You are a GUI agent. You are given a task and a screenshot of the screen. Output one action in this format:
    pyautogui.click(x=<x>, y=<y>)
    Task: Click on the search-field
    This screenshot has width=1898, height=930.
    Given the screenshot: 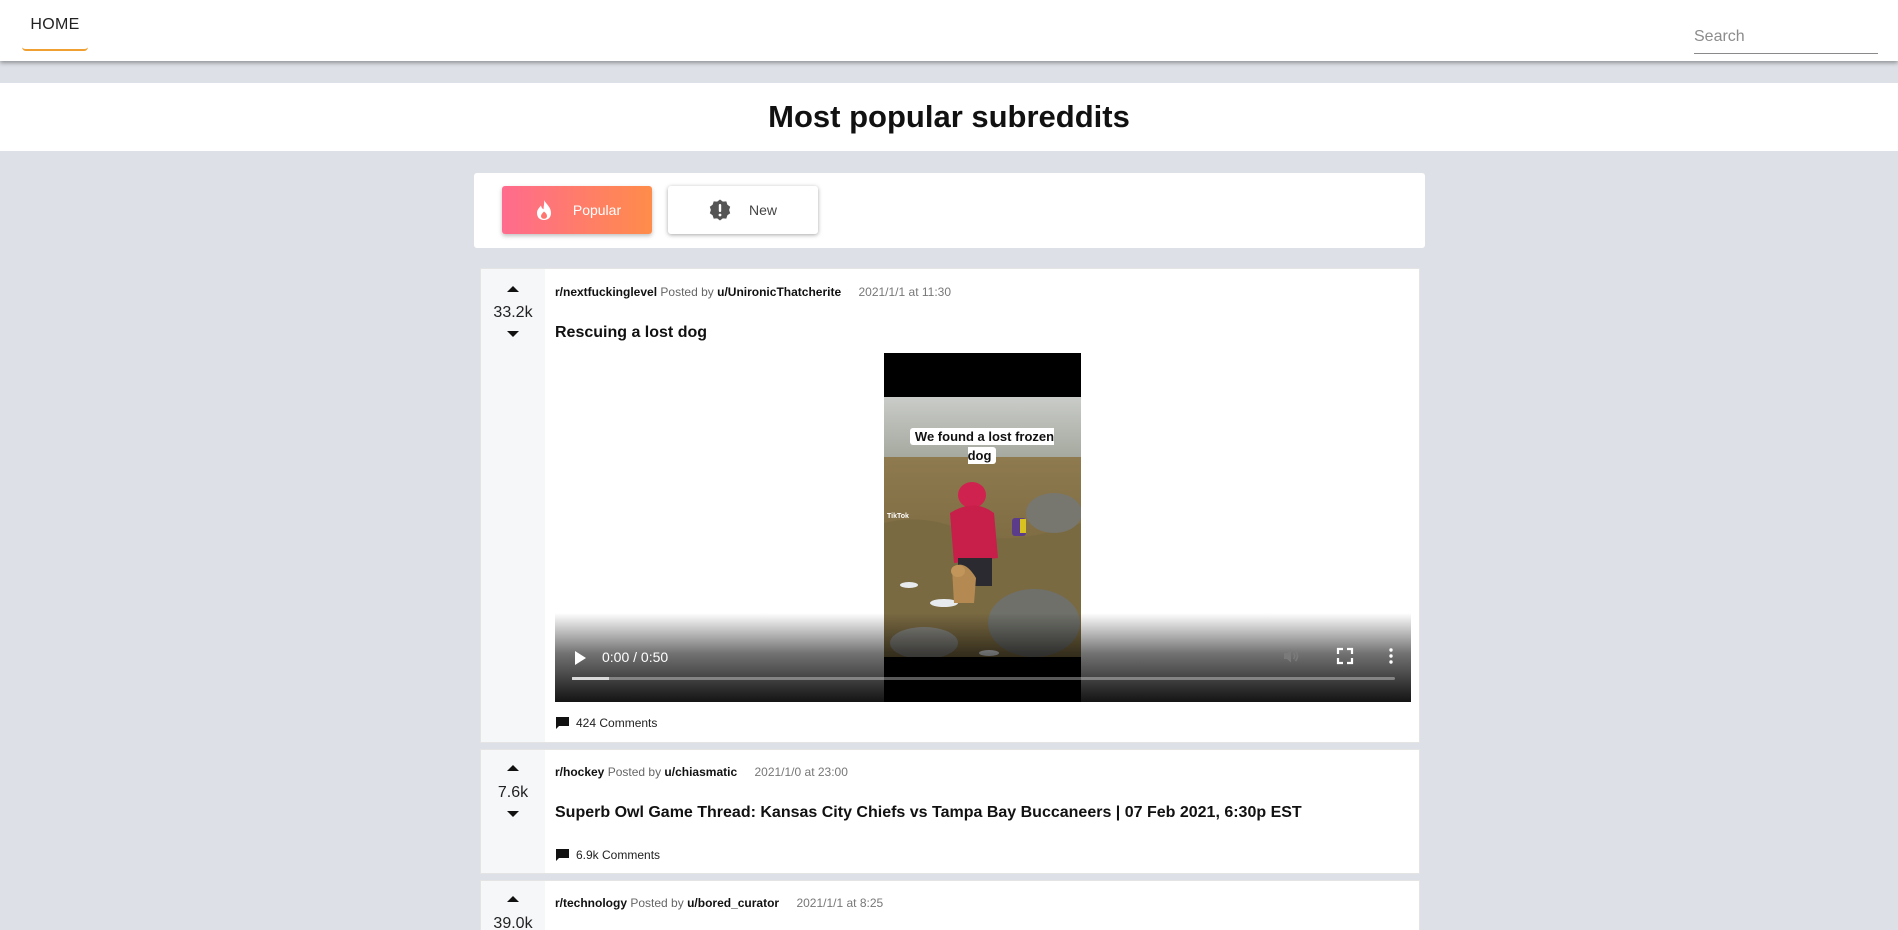 What is the action you would take?
    pyautogui.click(x=1786, y=38)
    